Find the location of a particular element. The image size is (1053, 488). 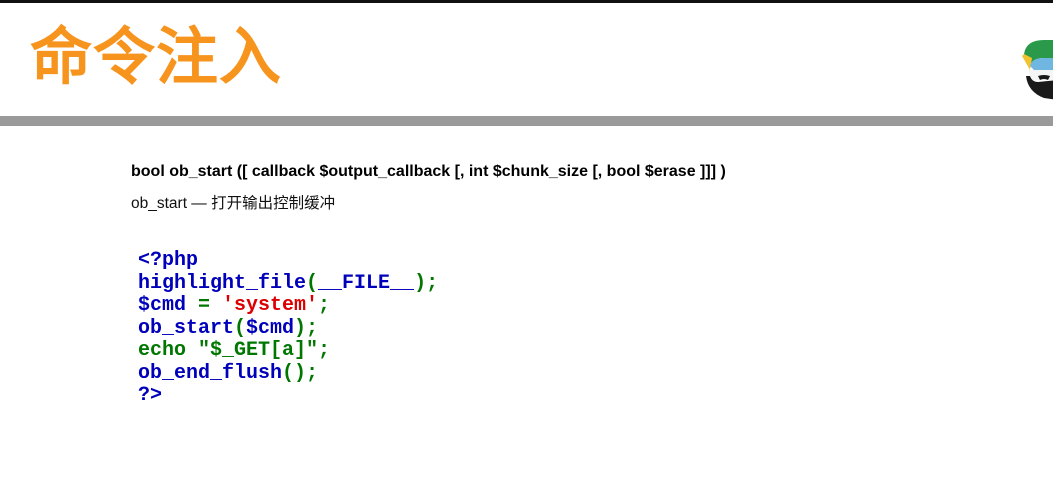

code-token: ob_start is located at coordinates (186, 328).